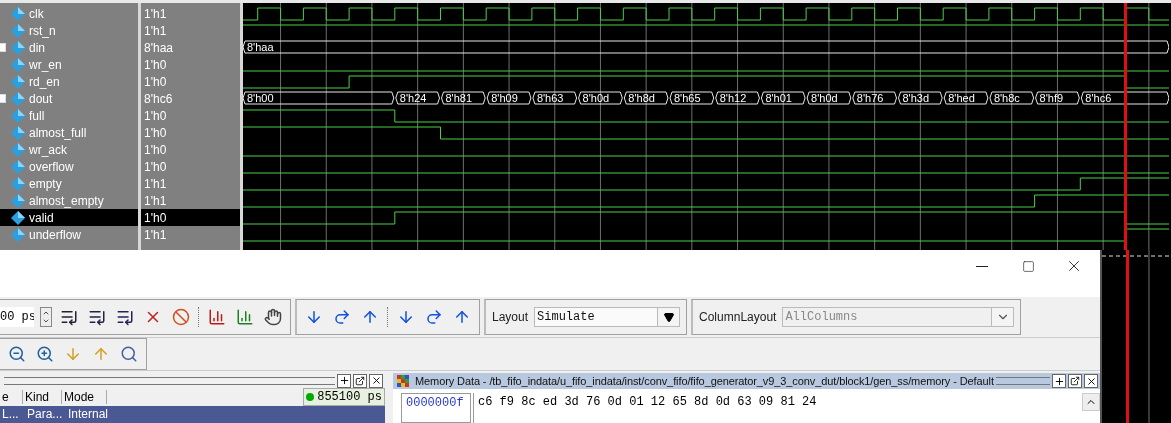 The height and width of the screenshot is (423, 1171). I want to click on signal-name-row: valid, so click(69, 217).